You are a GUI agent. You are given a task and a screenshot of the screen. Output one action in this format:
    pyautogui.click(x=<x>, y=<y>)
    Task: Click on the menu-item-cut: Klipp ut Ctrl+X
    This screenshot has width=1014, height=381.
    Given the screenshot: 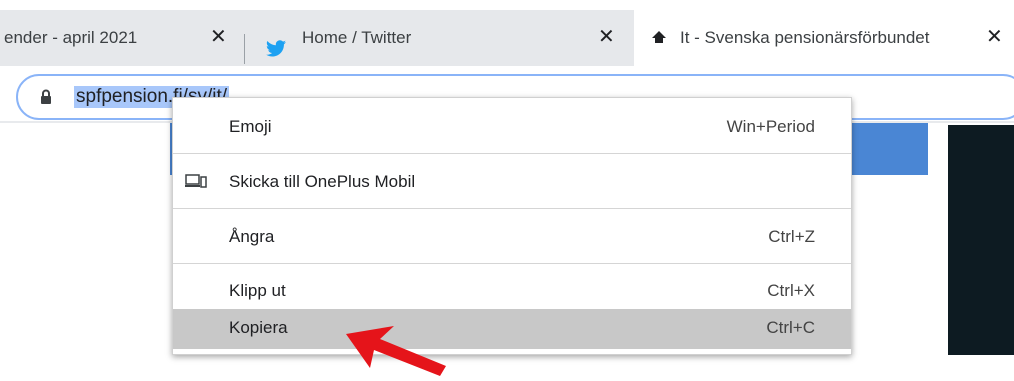 What is the action you would take?
    pyautogui.click(x=512, y=292)
    